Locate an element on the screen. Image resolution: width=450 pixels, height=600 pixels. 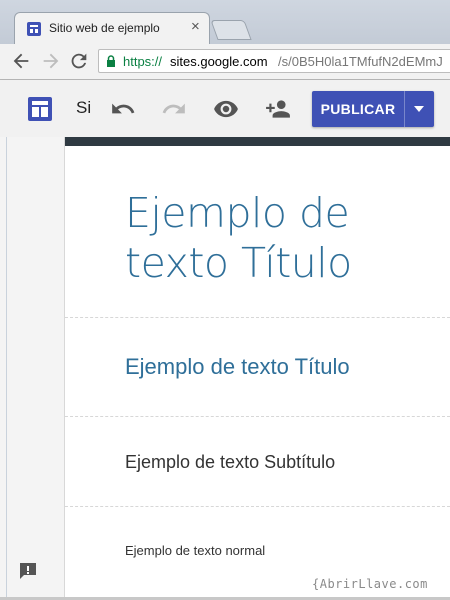
url-scheme: https:// is located at coordinates (143, 61).